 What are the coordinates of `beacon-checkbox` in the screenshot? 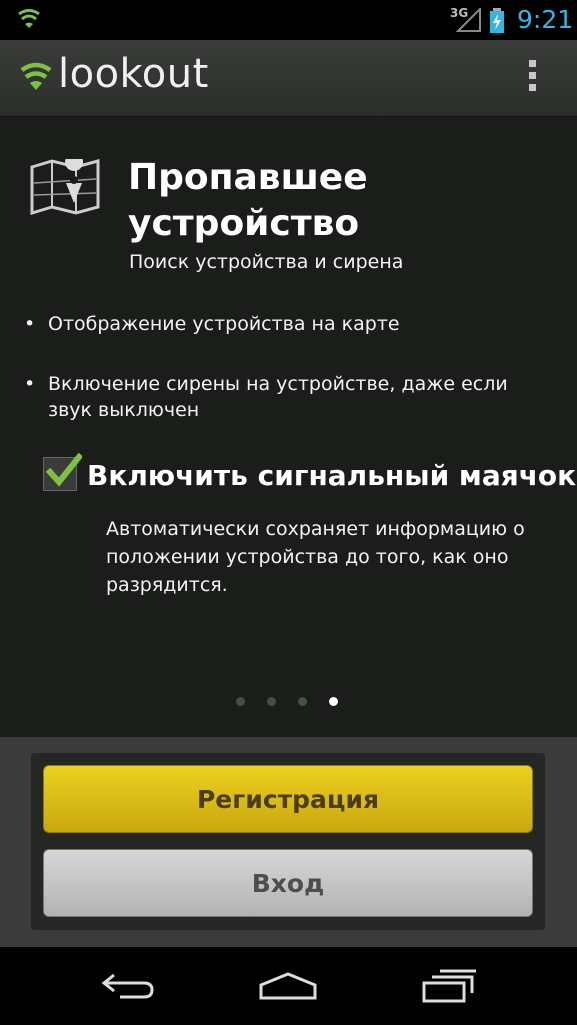 It's located at (62, 471).